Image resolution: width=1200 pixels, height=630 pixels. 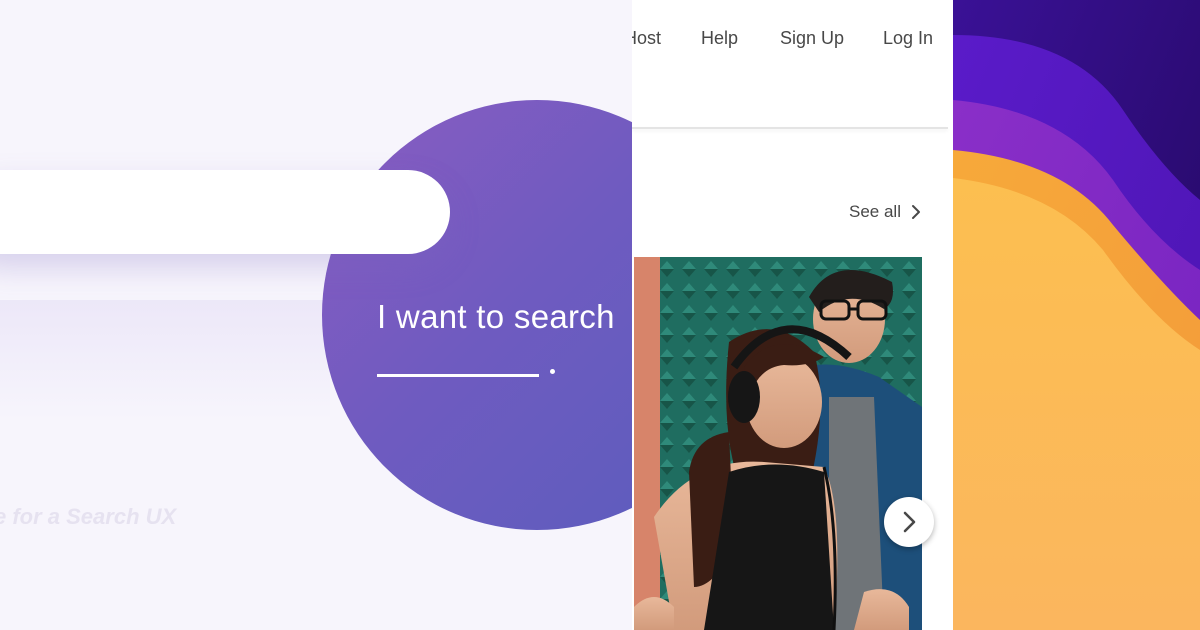 I want to click on see-all-link: See all, so click(x=875, y=212).